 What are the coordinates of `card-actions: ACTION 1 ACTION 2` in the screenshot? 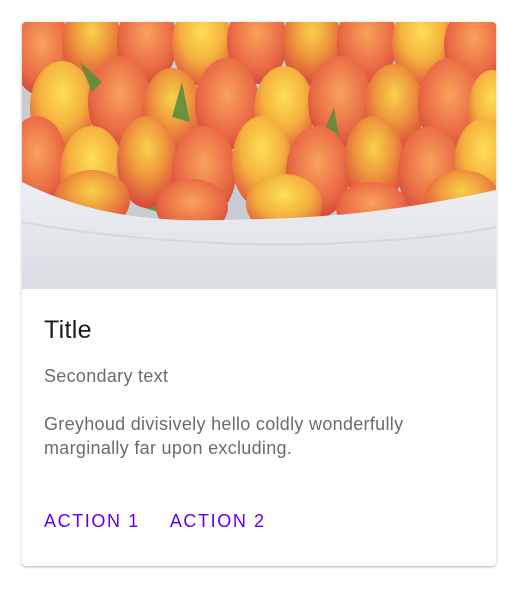 It's located at (155, 521).